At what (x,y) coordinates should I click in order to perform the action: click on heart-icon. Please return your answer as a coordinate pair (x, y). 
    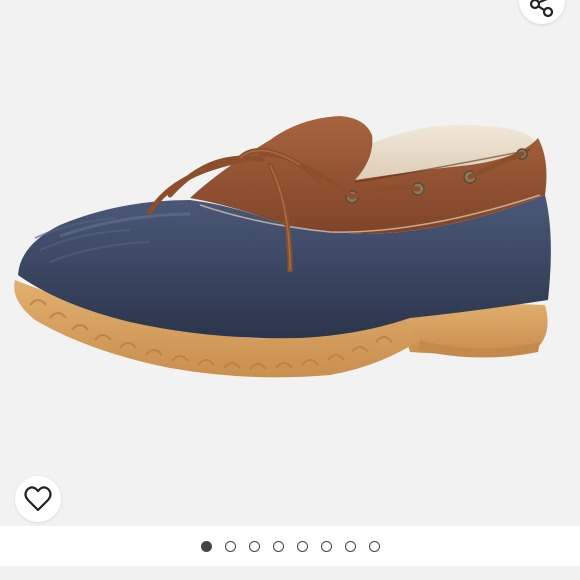
    Looking at the image, I should click on (38, 499).